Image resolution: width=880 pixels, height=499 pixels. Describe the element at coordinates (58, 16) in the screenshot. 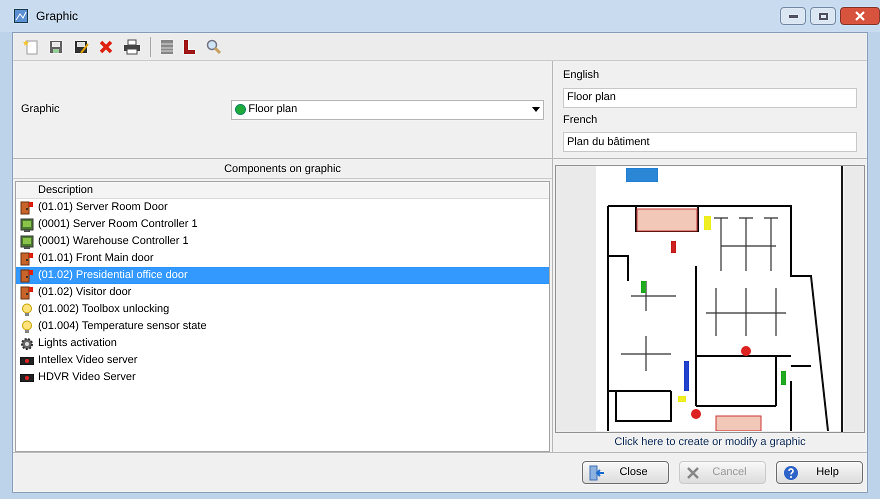

I see `window-title: Graphic` at that location.